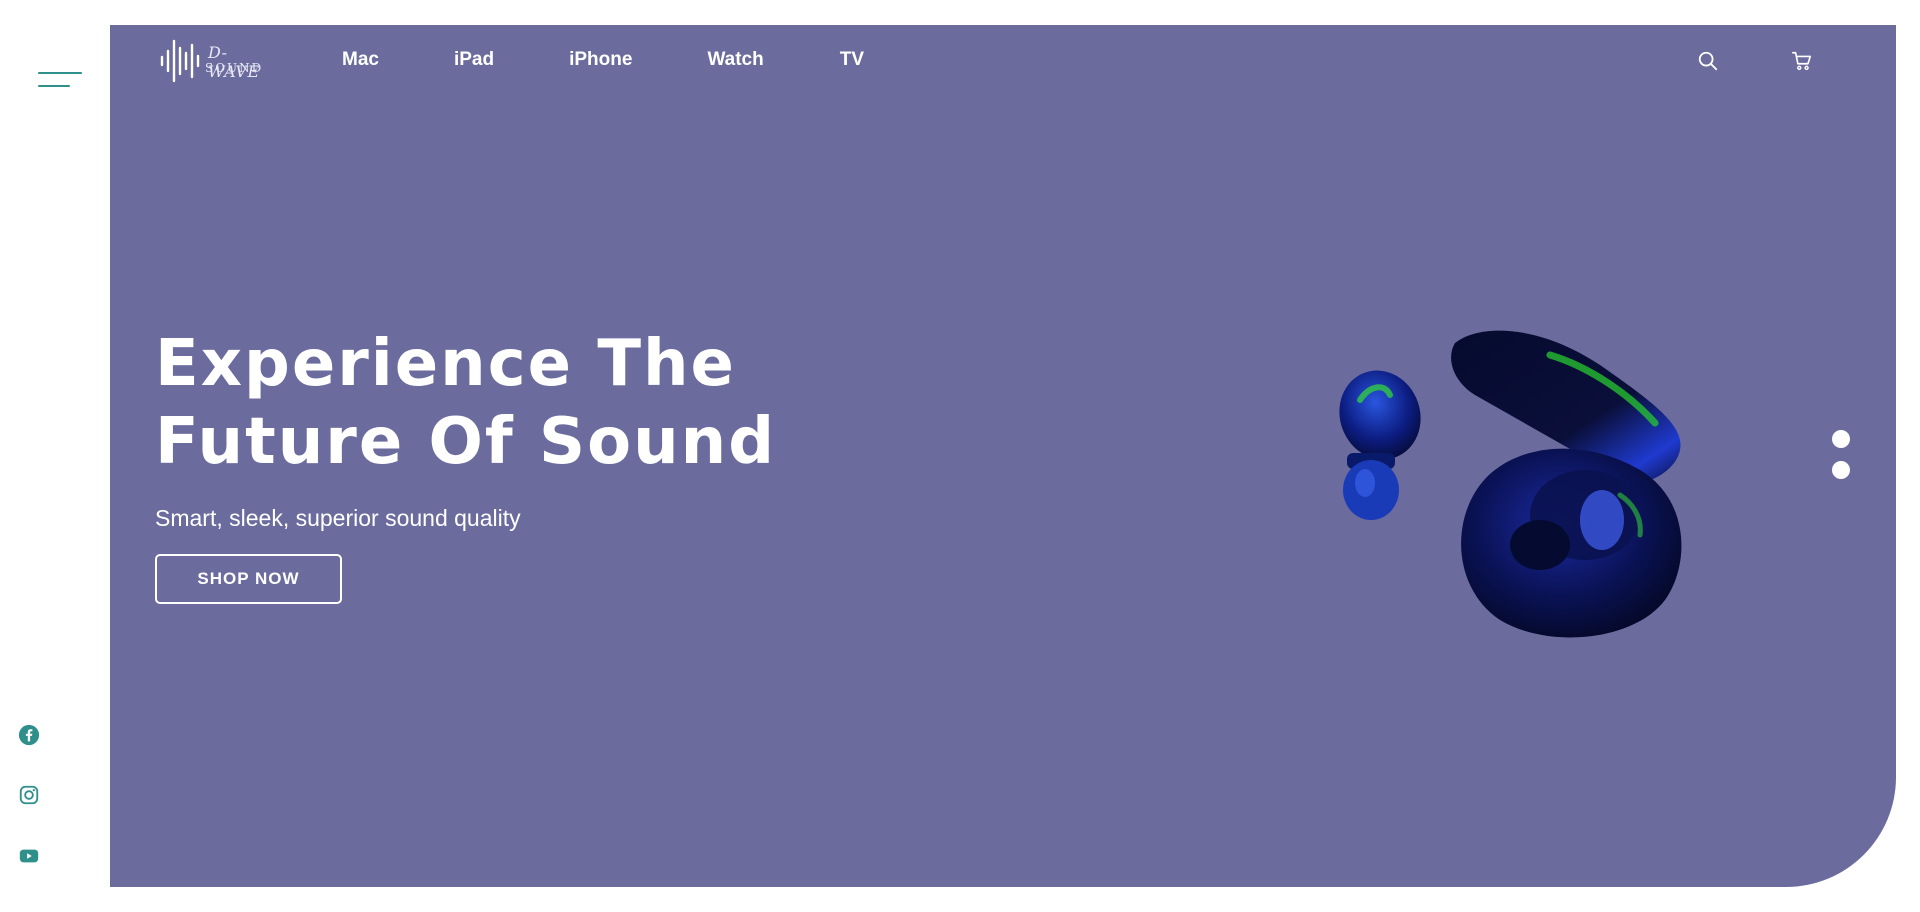  Describe the element at coordinates (55, 456) in the screenshot. I see `left-sidebar` at that location.